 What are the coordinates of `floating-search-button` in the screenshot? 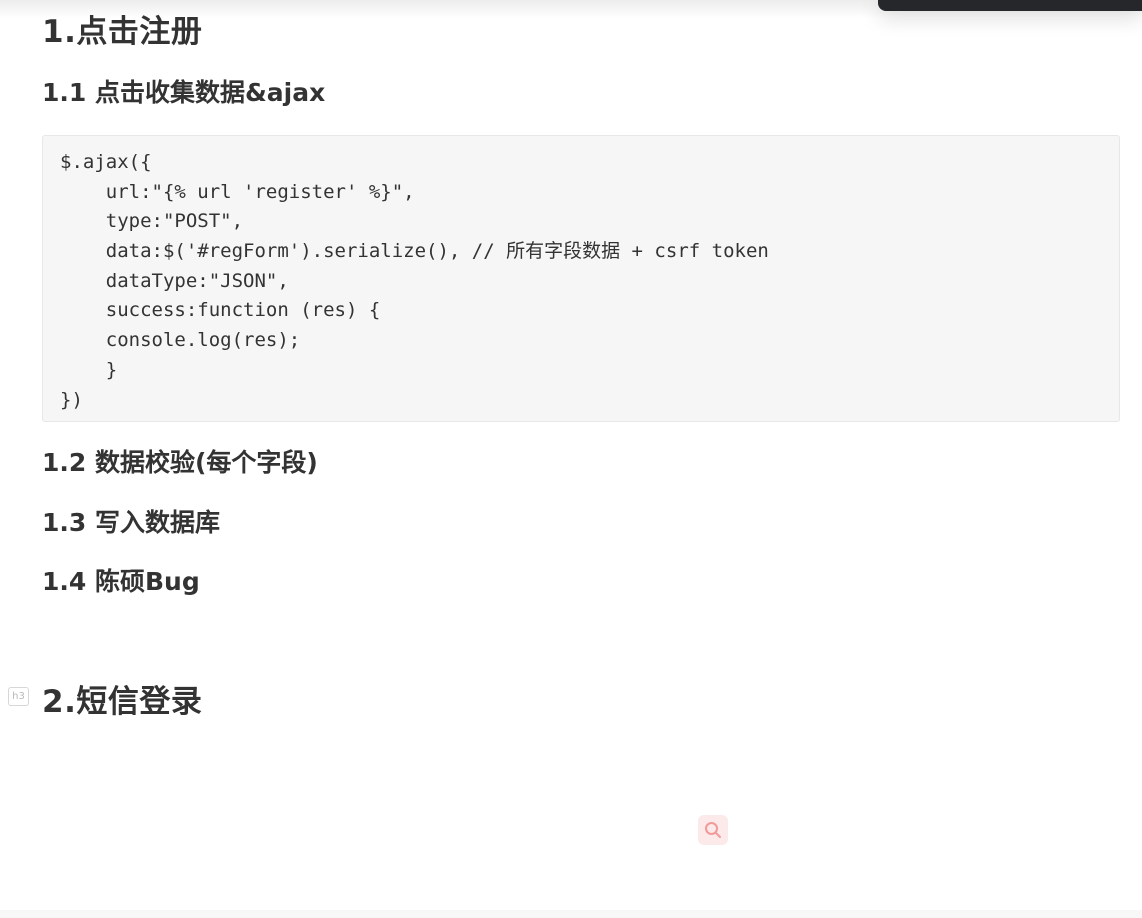 It's located at (713, 830).